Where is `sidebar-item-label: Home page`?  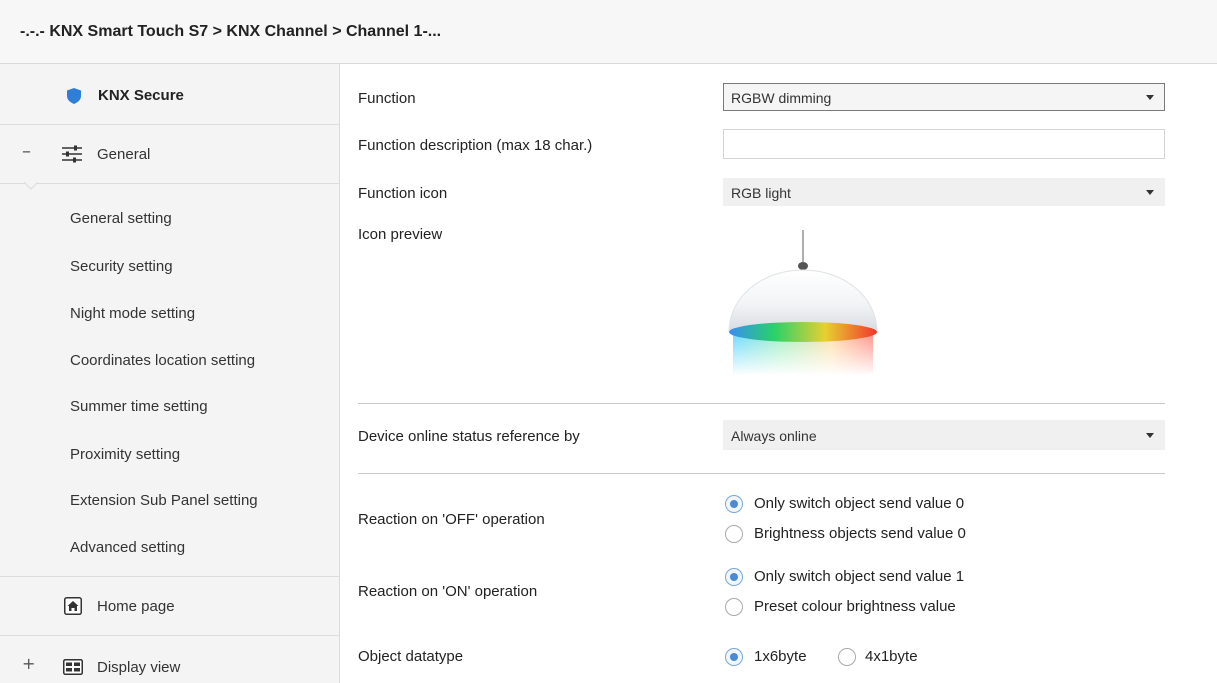 sidebar-item-label: Home page is located at coordinates (136, 606).